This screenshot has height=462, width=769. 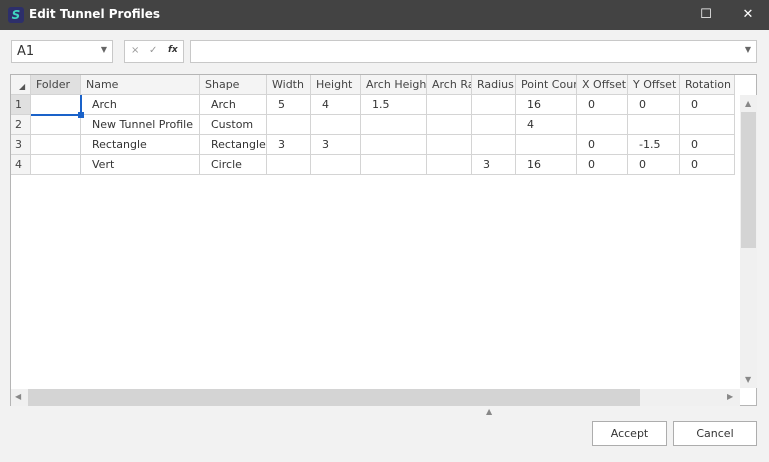 I want to click on table-cell: 5, so click(x=289, y=105).